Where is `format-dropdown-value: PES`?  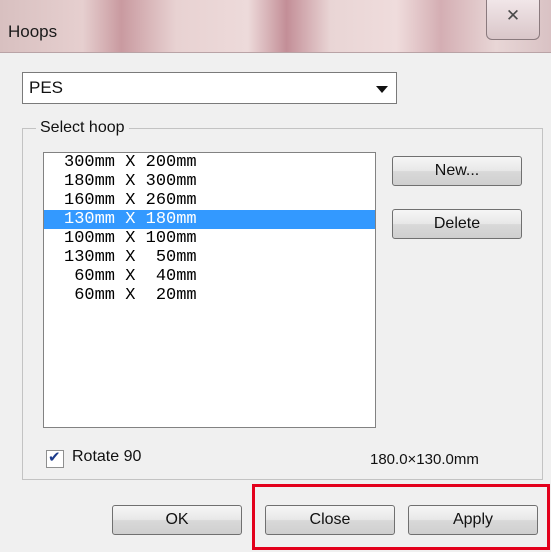
format-dropdown-value: PES is located at coordinates (46, 87).